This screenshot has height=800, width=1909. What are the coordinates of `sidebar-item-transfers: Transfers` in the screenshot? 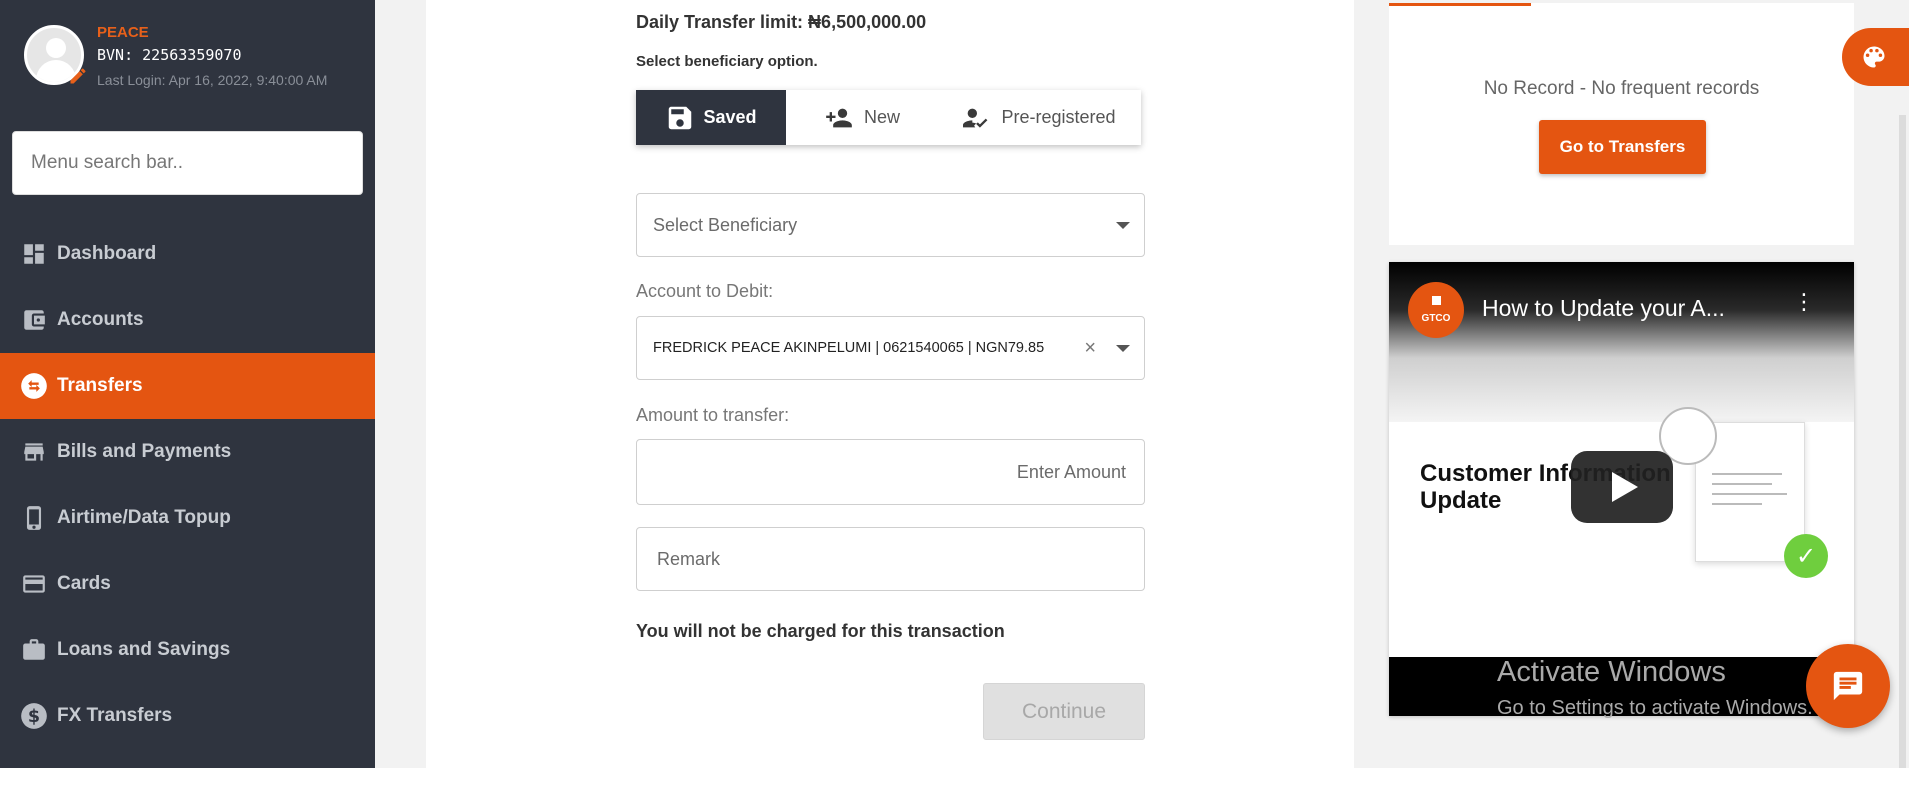 It's located at (187, 386).